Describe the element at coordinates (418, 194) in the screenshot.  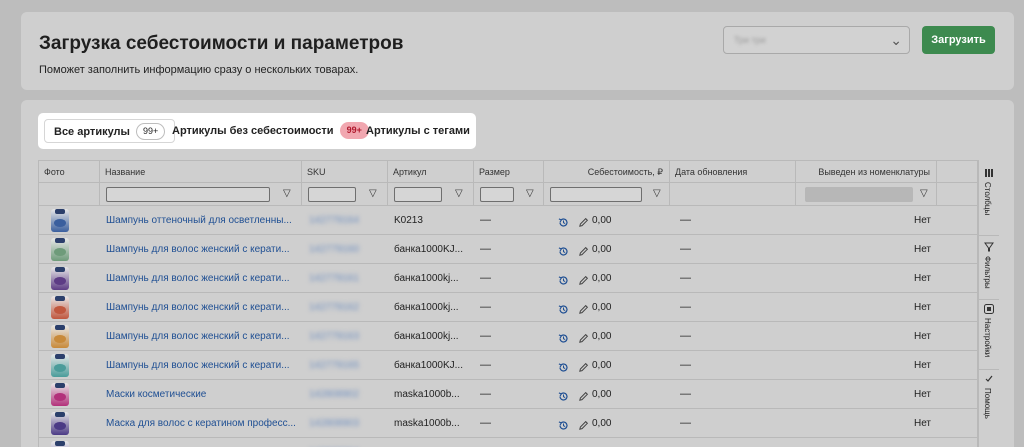
I see `filter-input-article` at that location.